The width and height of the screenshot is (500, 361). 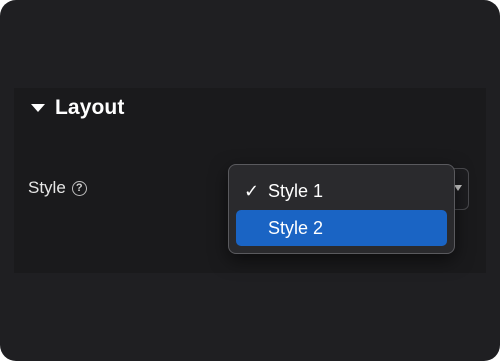 I want to click on option-style-1: ✓ Style 1, so click(x=341, y=191).